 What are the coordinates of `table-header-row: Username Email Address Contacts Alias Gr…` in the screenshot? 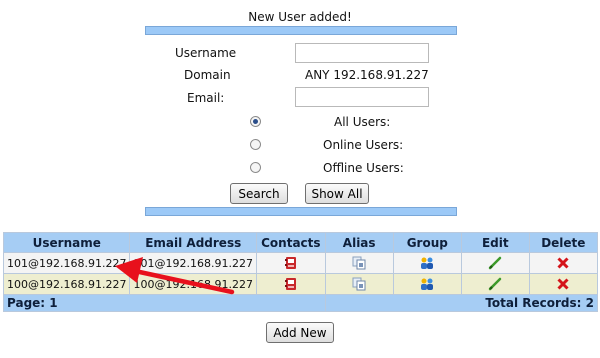 It's located at (300, 242).